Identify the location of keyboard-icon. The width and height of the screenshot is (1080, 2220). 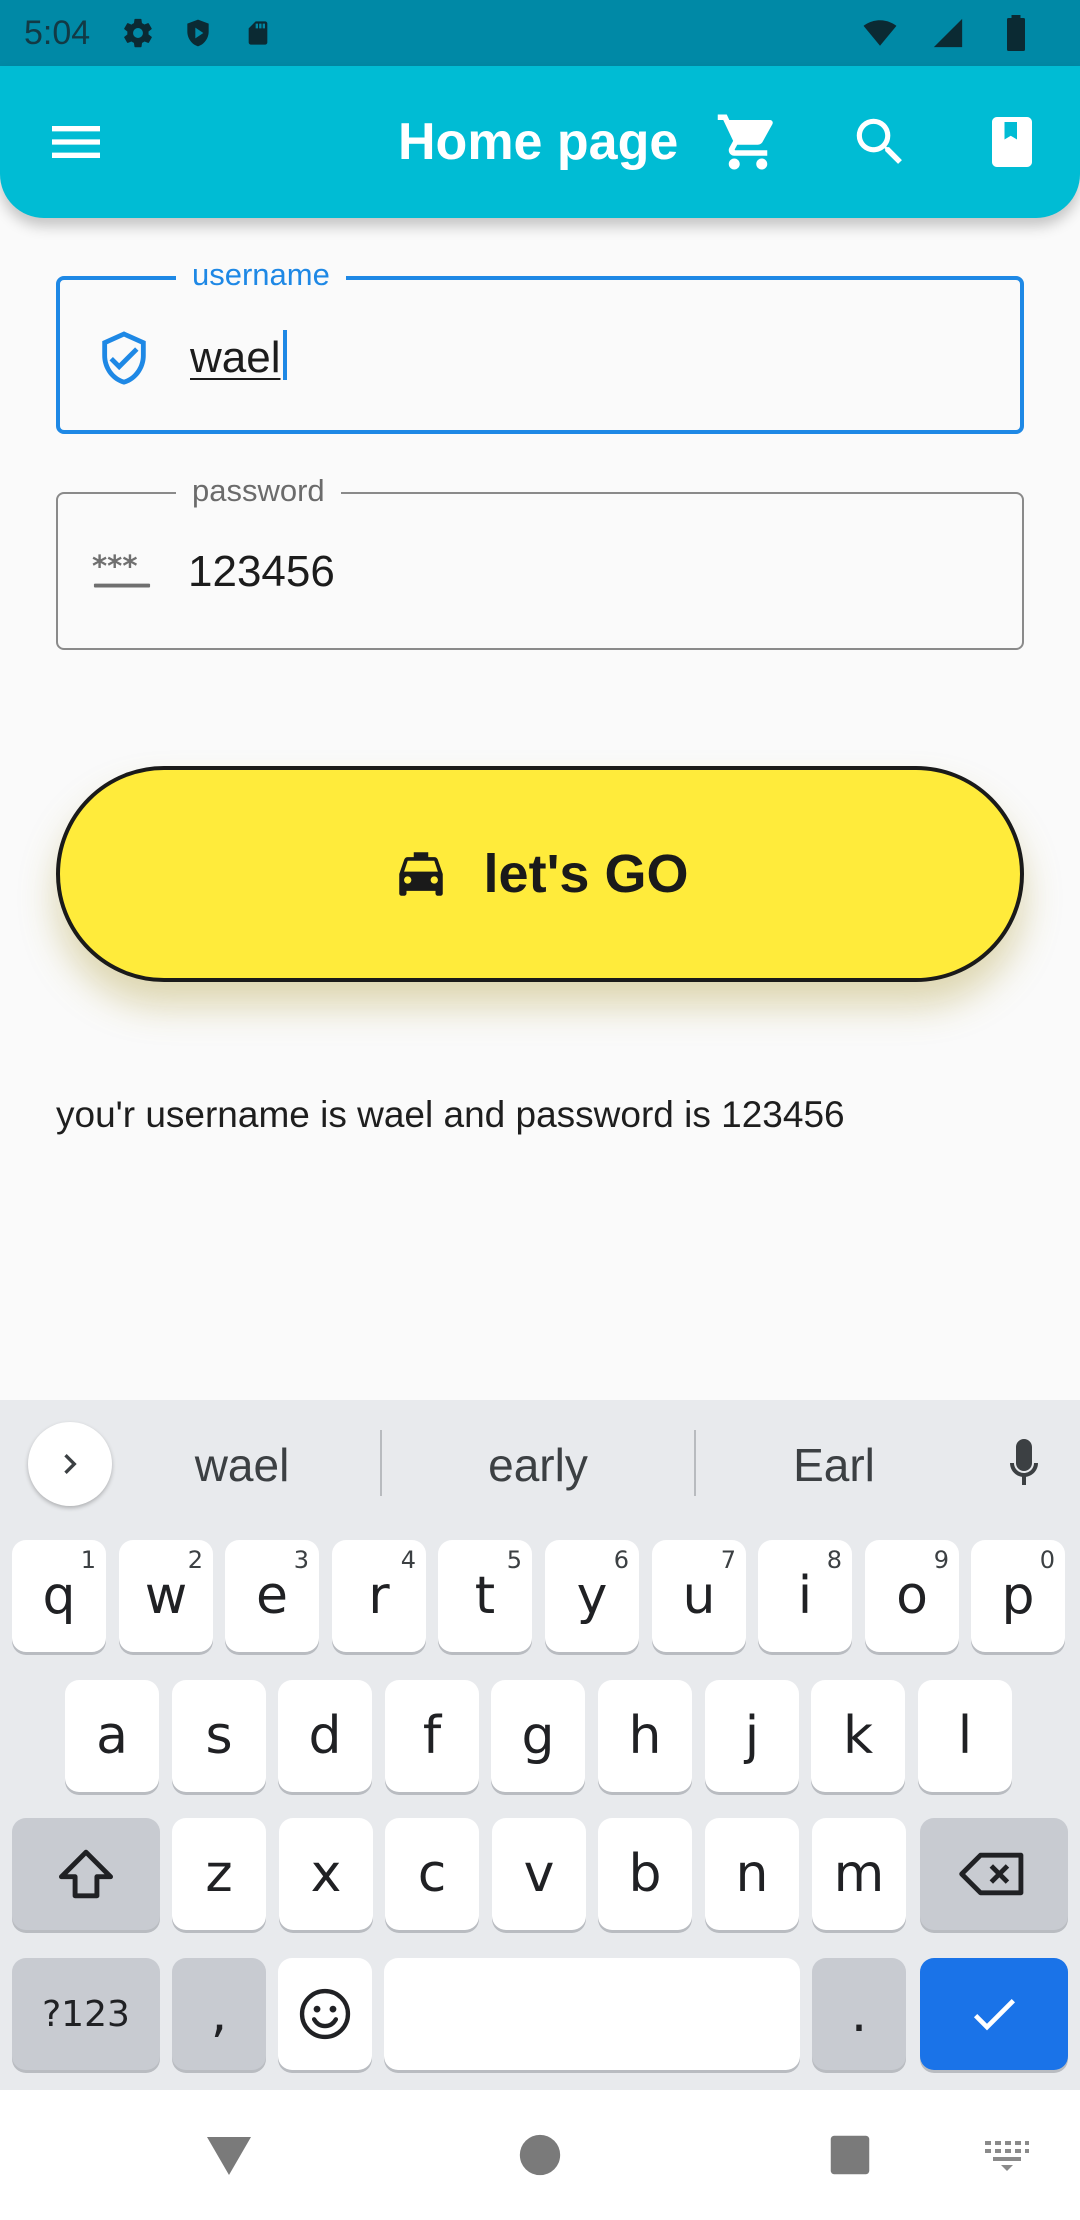
(1007, 2156).